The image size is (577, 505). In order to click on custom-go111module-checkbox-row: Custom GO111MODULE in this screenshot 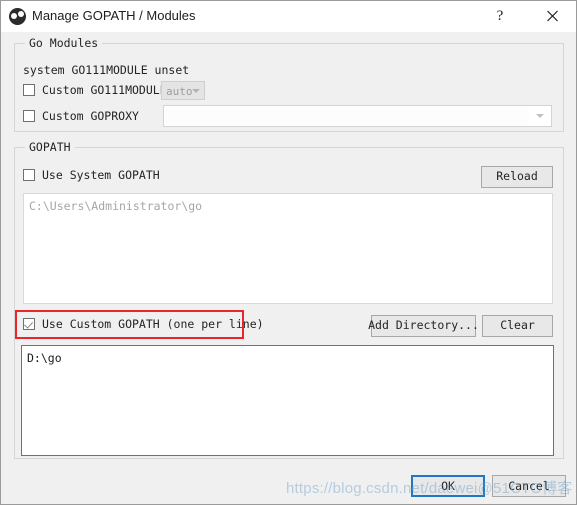, I will do `click(95, 90)`.